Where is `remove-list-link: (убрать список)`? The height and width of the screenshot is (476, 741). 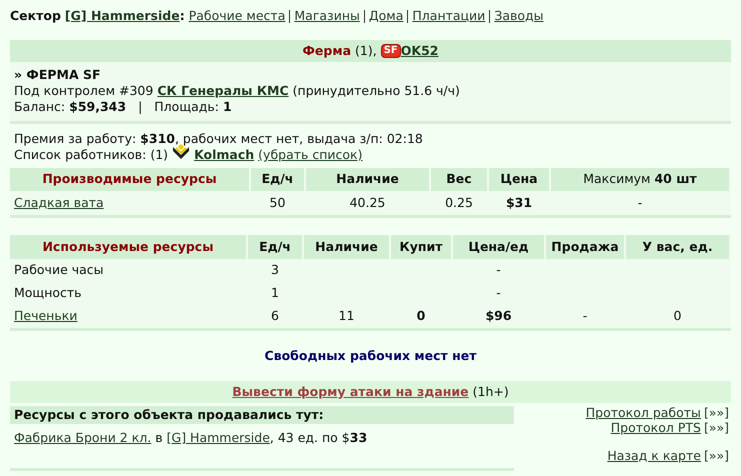 remove-list-link: (убрать список) is located at coordinates (310, 155).